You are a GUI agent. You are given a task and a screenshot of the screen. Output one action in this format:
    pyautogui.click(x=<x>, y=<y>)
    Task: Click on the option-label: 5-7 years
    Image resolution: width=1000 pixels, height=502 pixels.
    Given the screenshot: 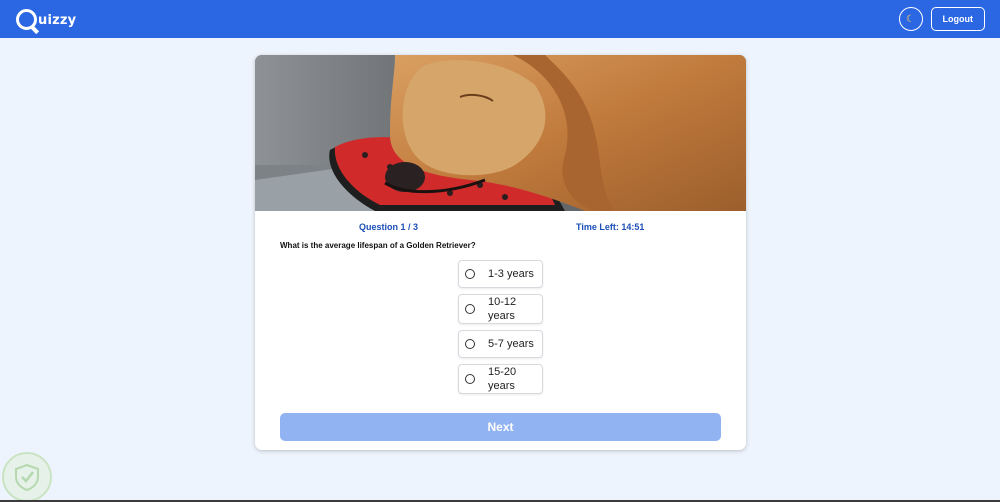 What is the action you would take?
    pyautogui.click(x=511, y=344)
    